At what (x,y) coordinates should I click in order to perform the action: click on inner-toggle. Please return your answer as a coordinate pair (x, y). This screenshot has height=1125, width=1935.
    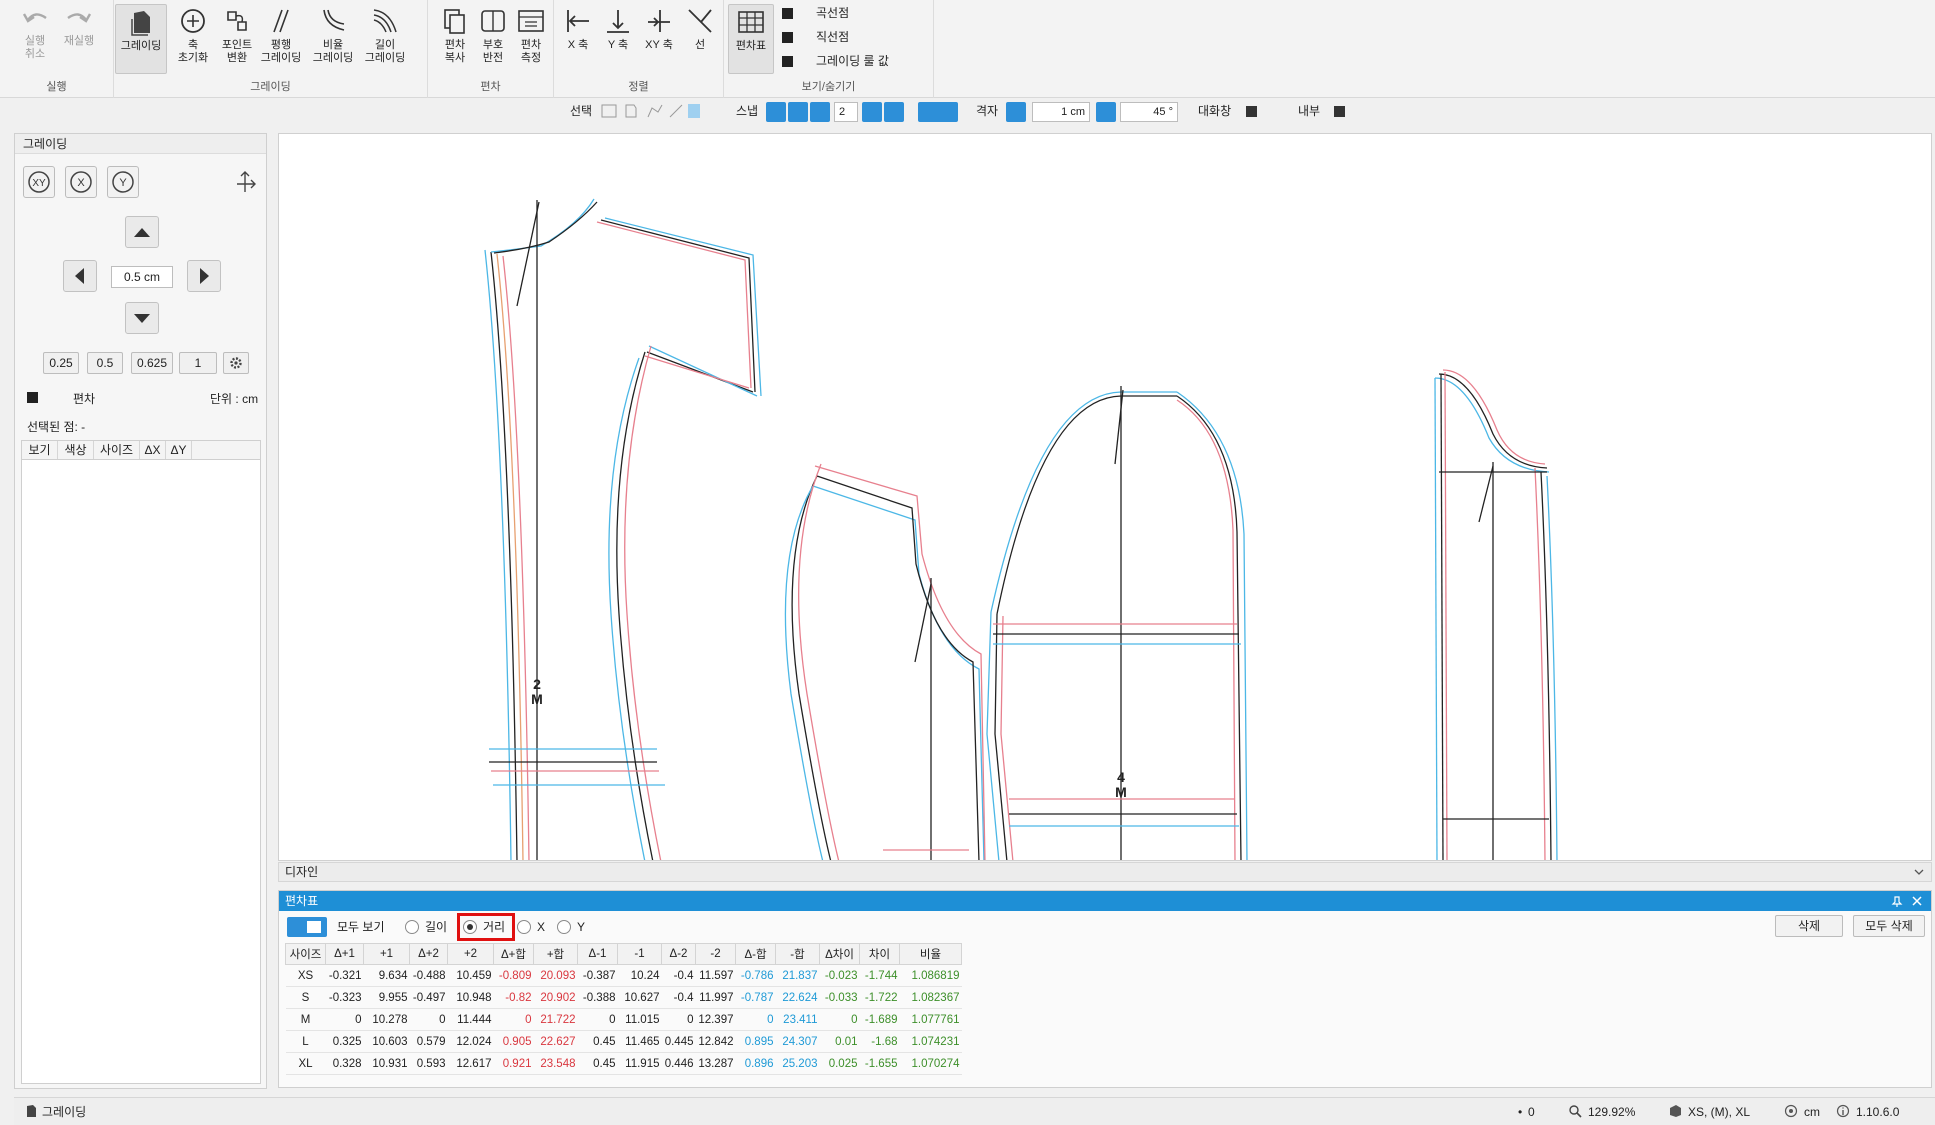
    Looking at the image, I should click on (1339, 111).